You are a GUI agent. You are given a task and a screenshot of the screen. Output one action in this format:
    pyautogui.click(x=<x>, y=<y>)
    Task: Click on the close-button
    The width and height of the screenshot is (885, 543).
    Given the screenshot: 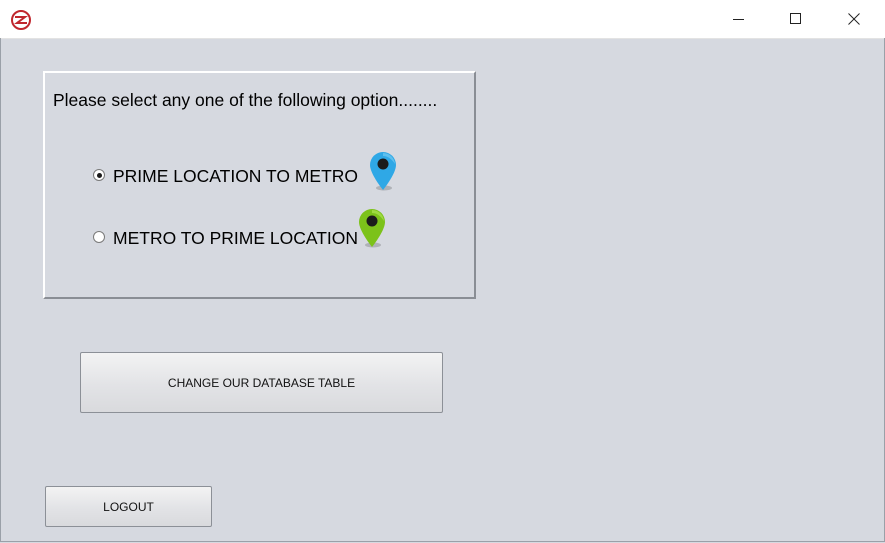 What is the action you would take?
    pyautogui.click(x=854, y=19)
    